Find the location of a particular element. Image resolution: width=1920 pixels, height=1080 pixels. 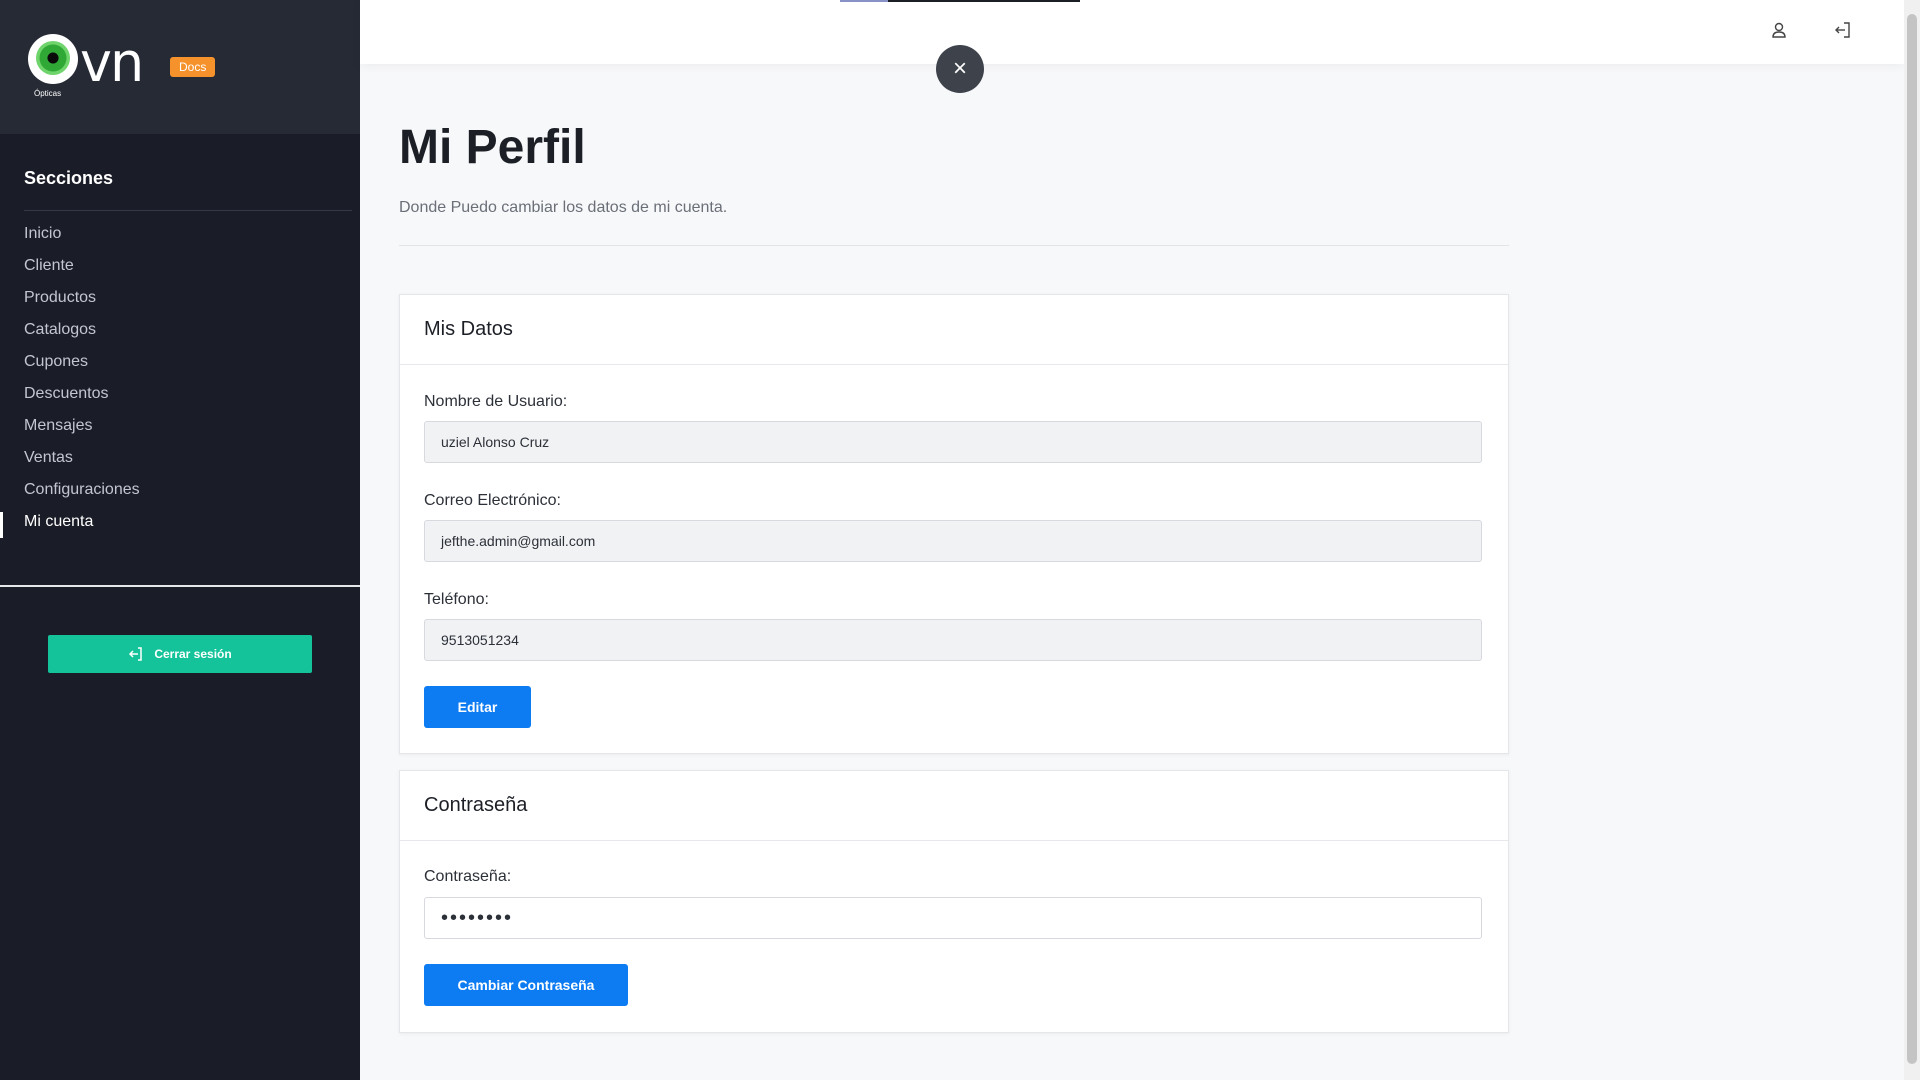

phone-input: 9513051234 is located at coordinates (953, 640).